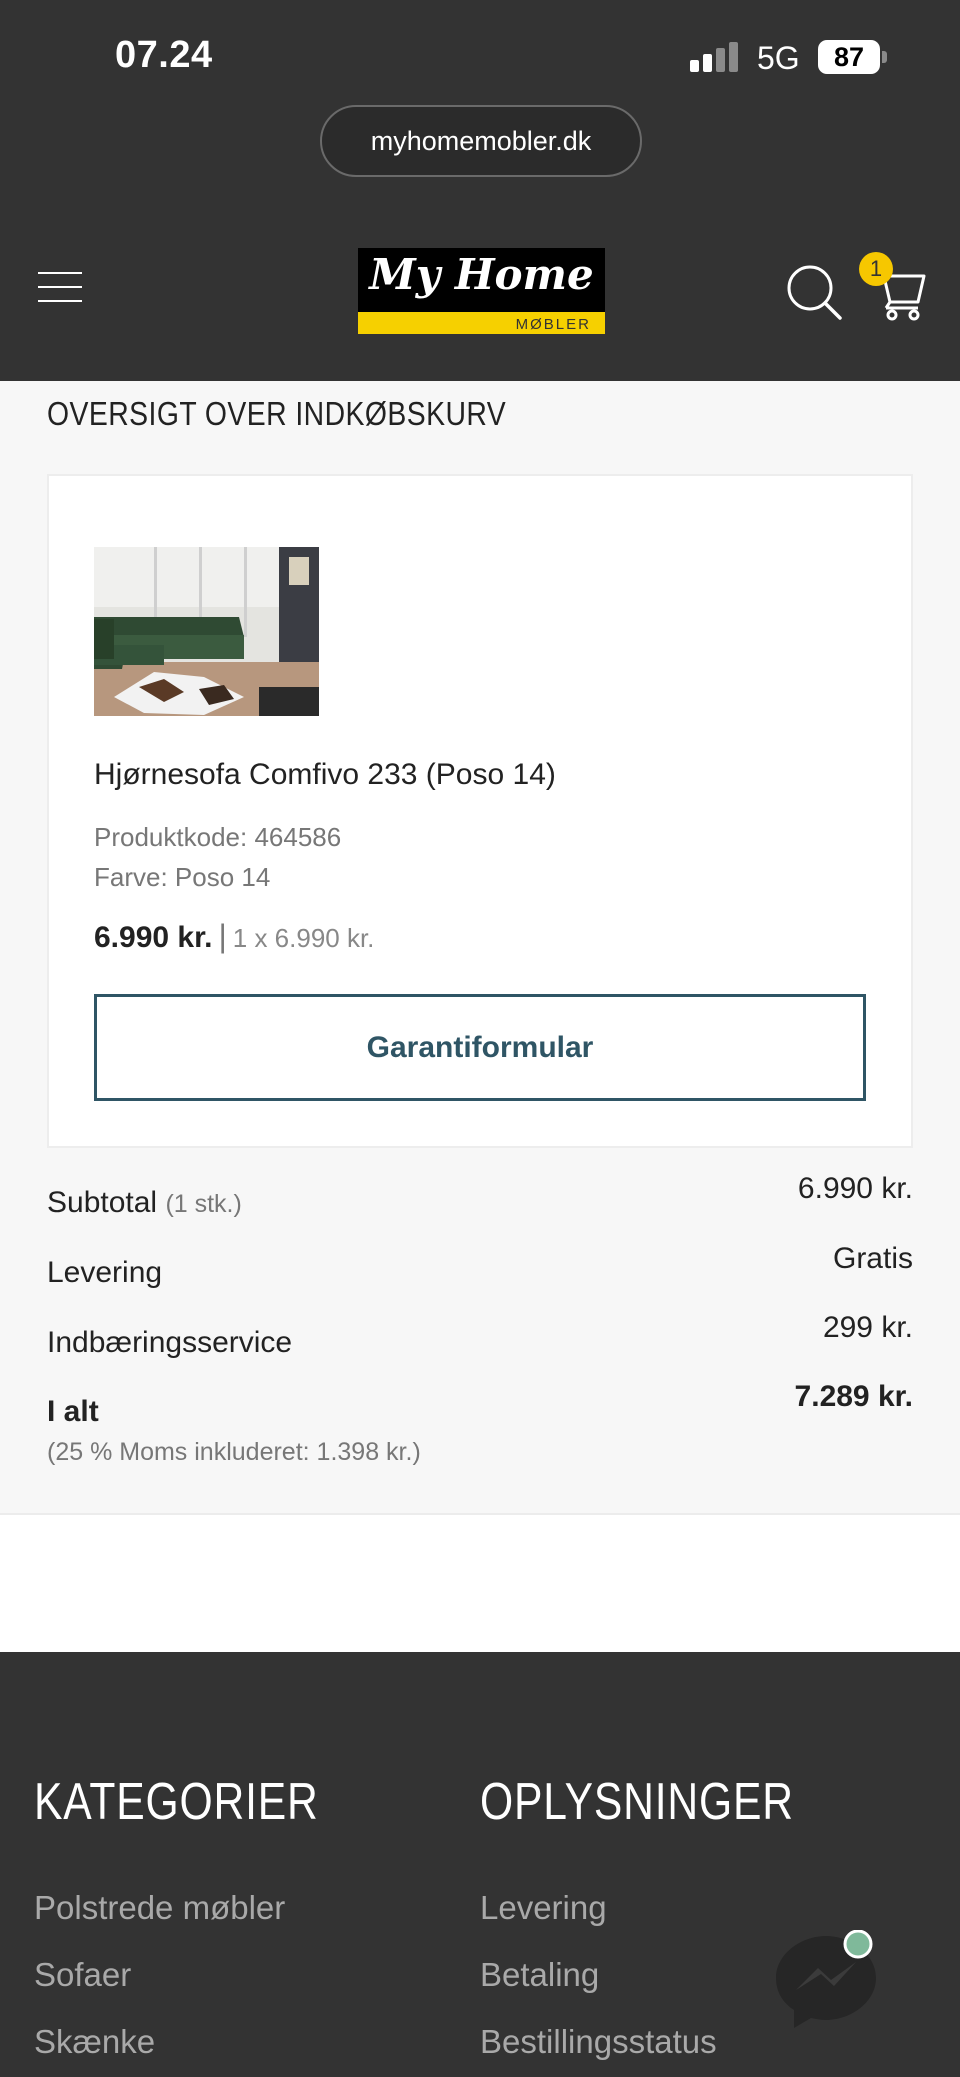  I want to click on product-code-label: Produktkode:, so click(171, 837).